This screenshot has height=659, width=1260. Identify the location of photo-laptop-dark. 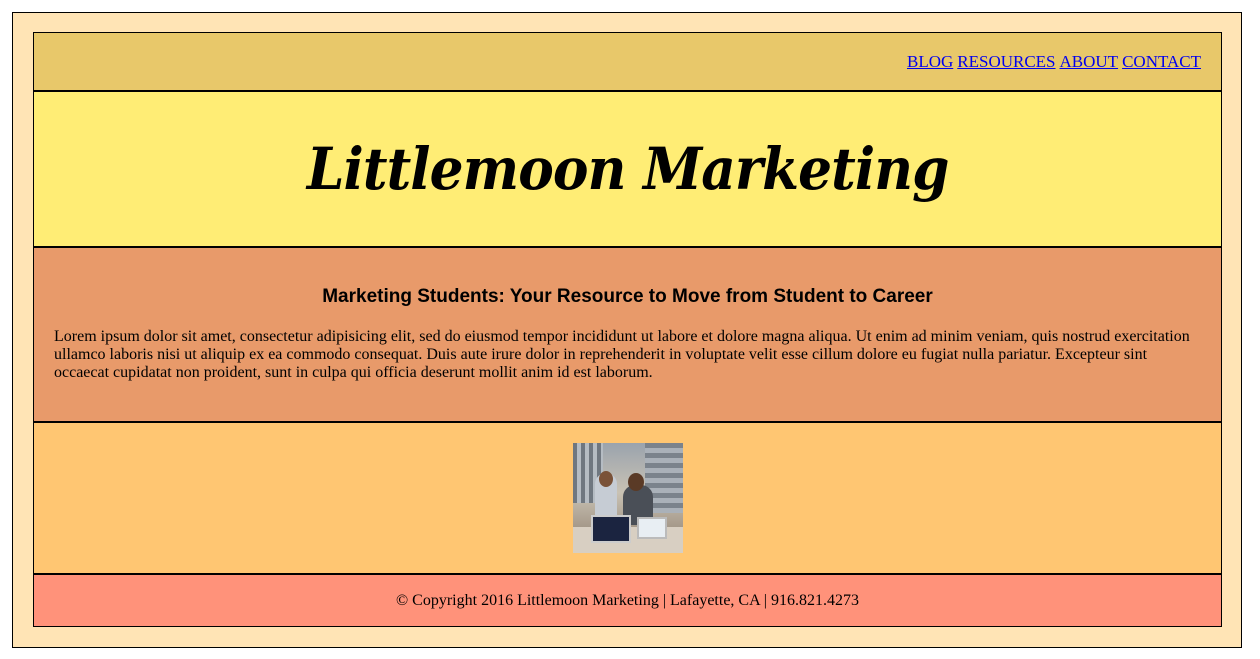
(610, 529).